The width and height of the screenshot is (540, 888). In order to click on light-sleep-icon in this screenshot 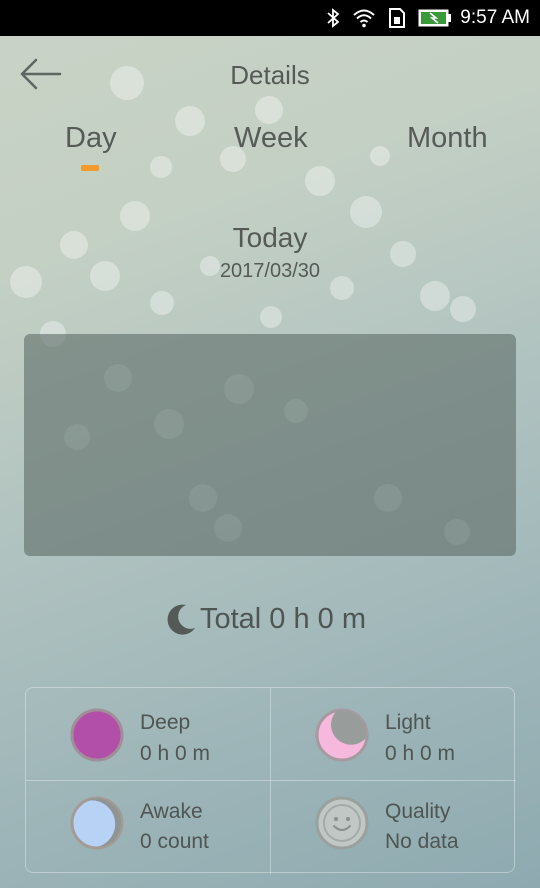, I will do `click(342, 735)`.